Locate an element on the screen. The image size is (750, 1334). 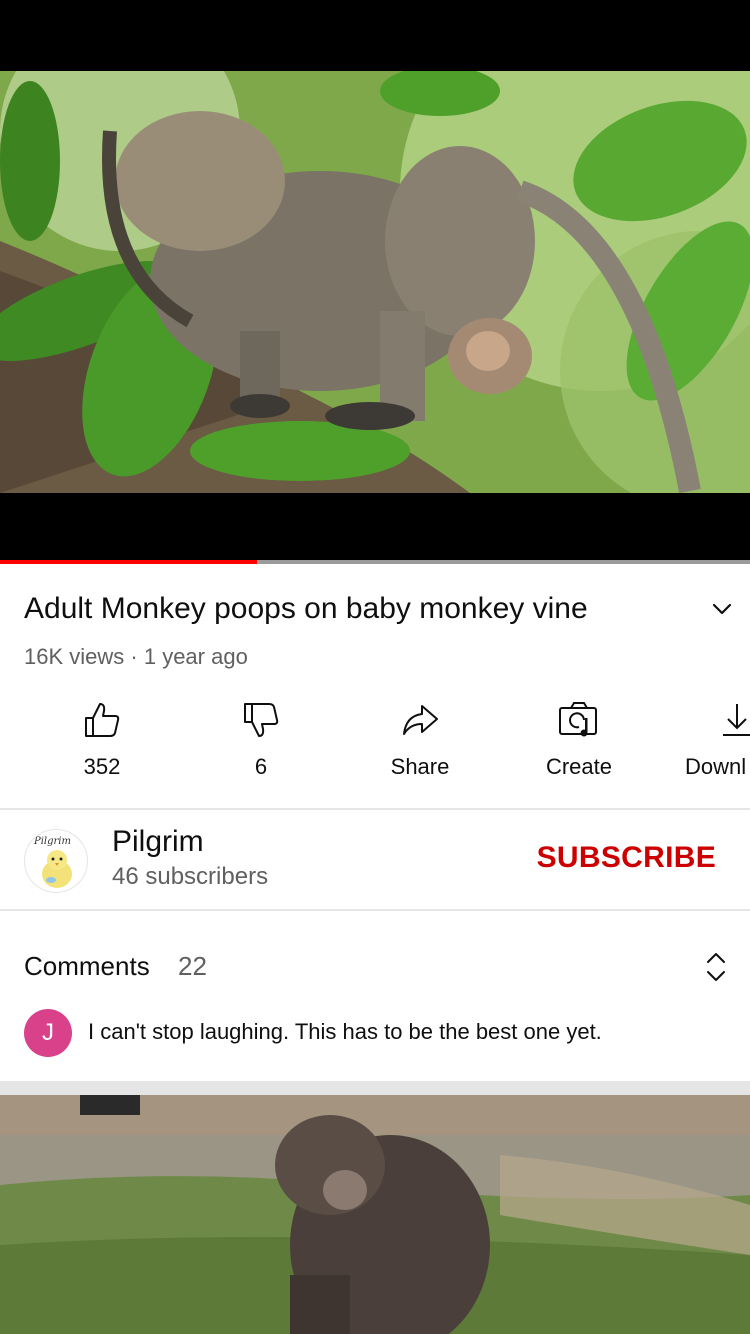
download-label: Downl is located at coordinates (716, 766).